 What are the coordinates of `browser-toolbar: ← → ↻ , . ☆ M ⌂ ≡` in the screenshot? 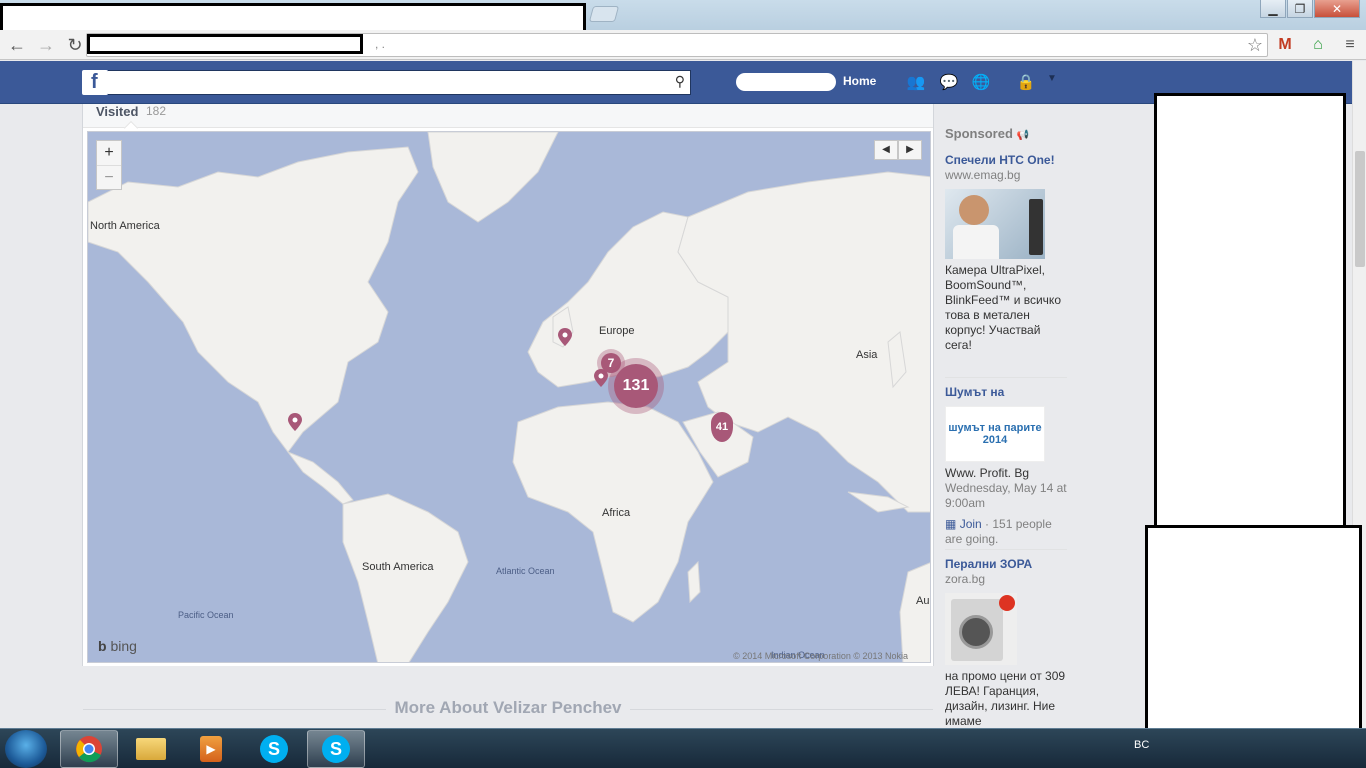 It's located at (683, 45).